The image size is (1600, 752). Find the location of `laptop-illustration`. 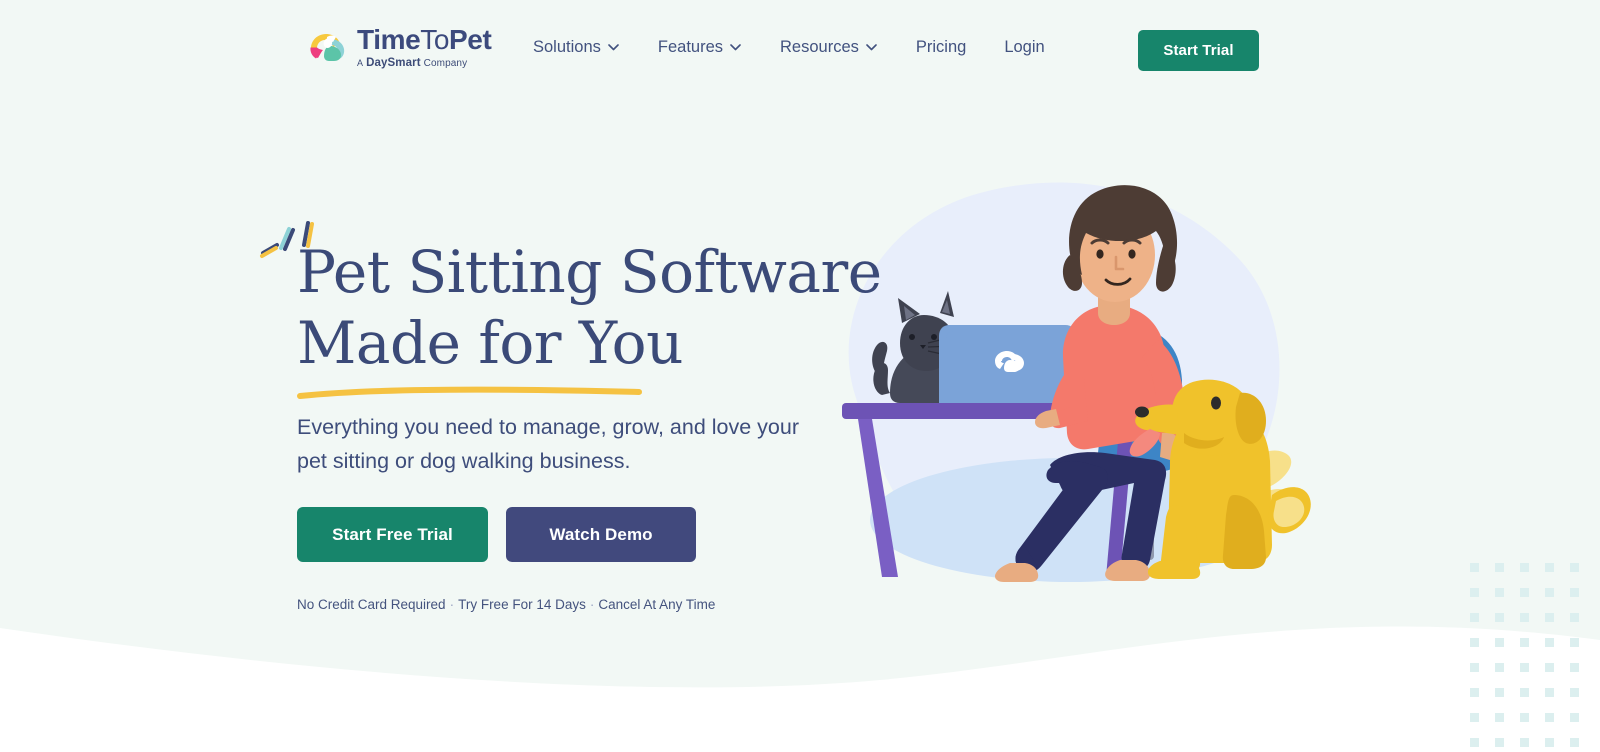

laptop-illustration is located at coordinates (1007, 364).